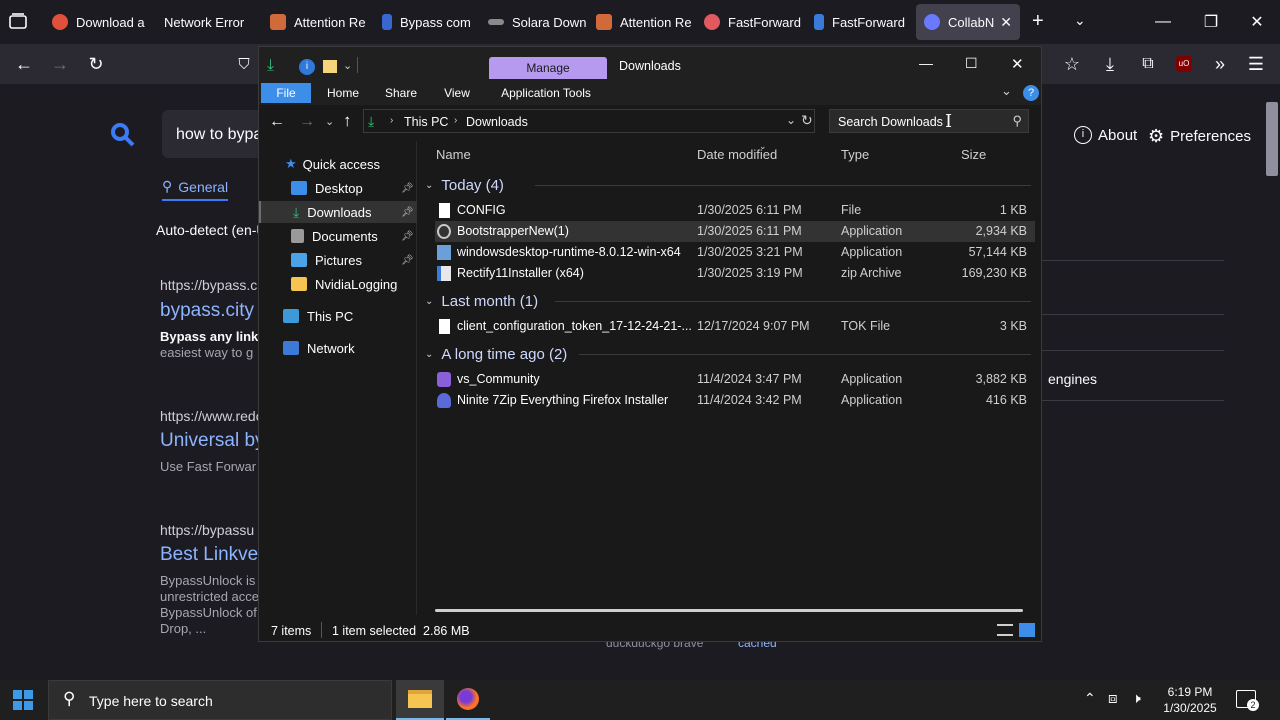 This screenshot has height=720, width=1280. I want to click on close-icon: ✕, so click(1017, 64).